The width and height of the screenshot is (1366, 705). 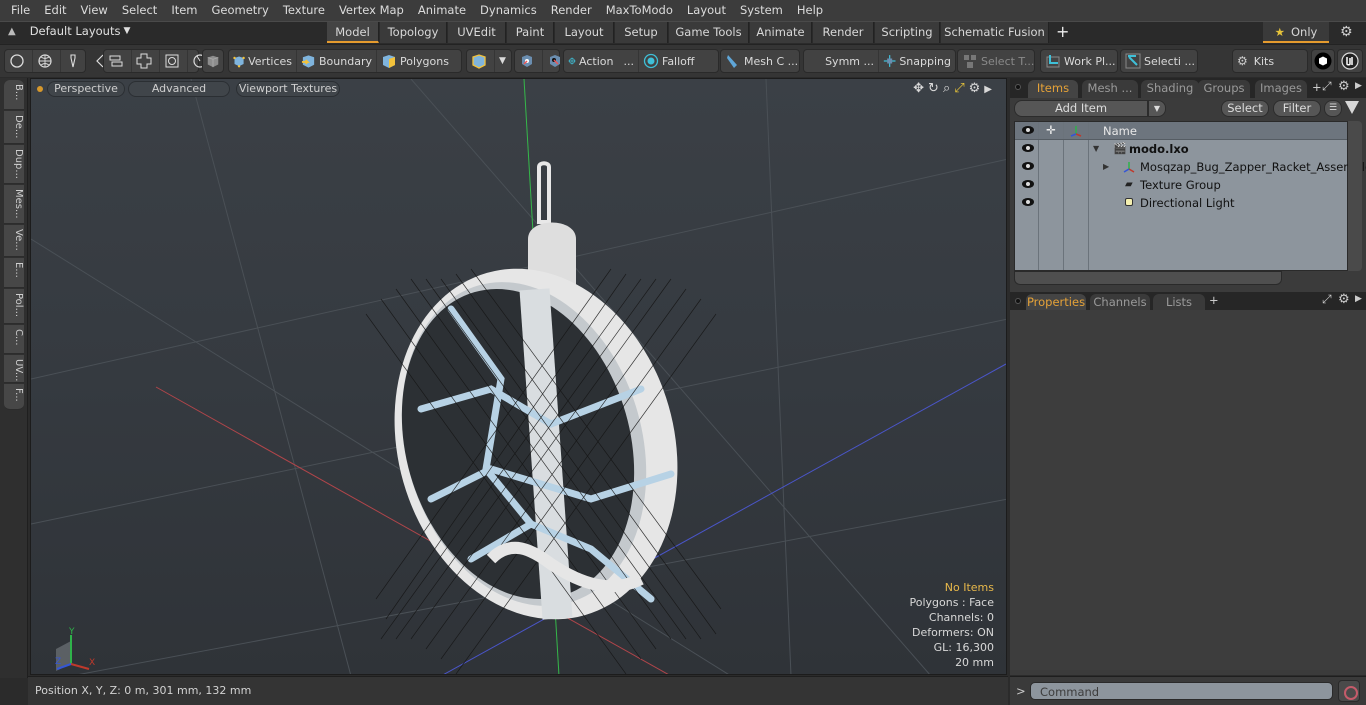 I want to click on command-input: Command, so click(x=1181, y=691).